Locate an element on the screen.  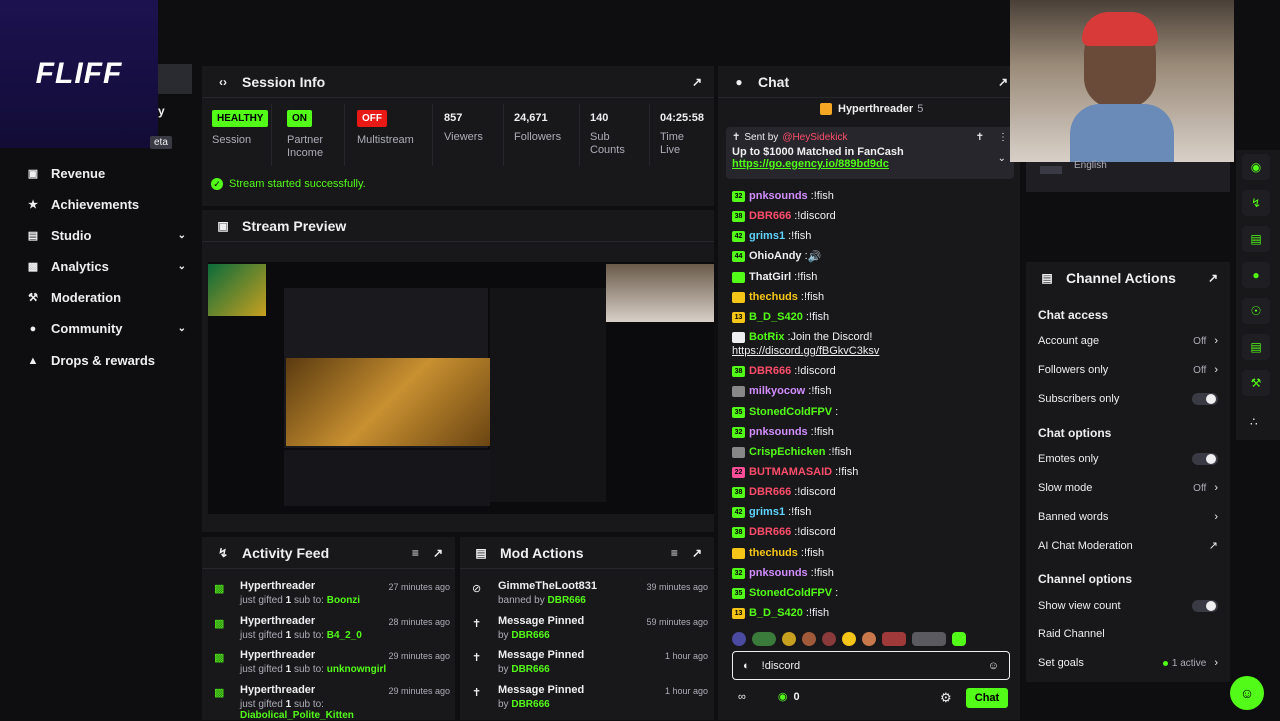
chevron-down-icon: ⌄ is located at coordinates (1002, 158).